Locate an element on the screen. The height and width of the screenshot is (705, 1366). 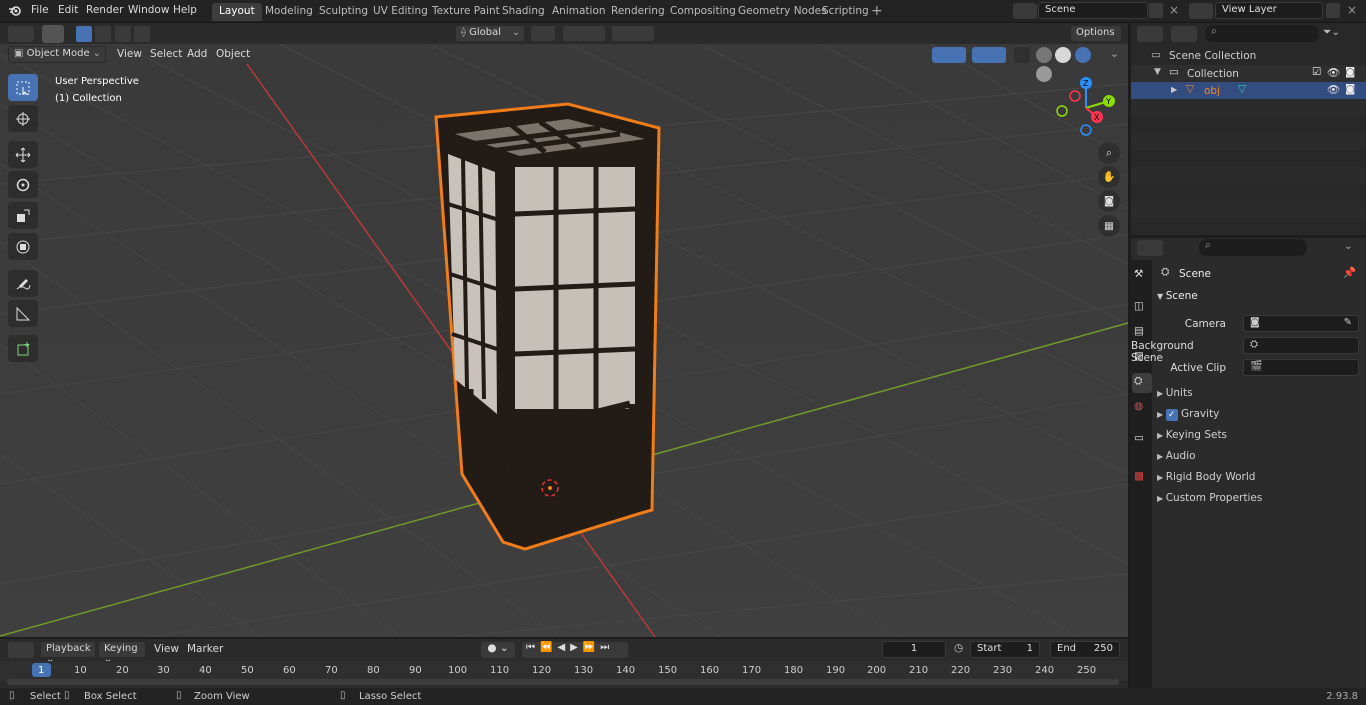
select-tool-icon is located at coordinates (53, 34).